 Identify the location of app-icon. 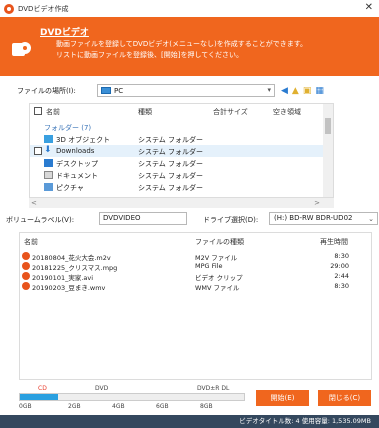
(9, 8).